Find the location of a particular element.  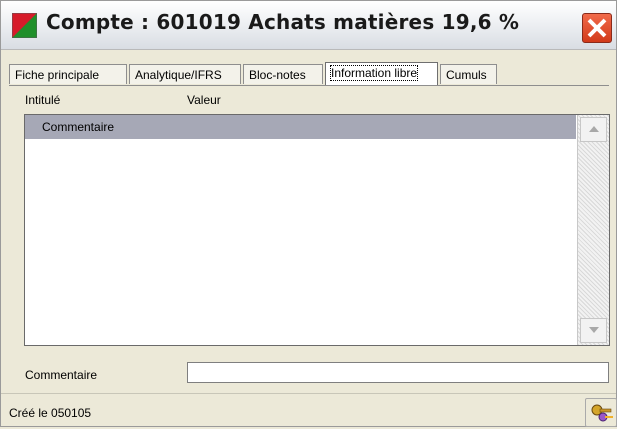

arrow-up-icon is located at coordinates (593, 129).